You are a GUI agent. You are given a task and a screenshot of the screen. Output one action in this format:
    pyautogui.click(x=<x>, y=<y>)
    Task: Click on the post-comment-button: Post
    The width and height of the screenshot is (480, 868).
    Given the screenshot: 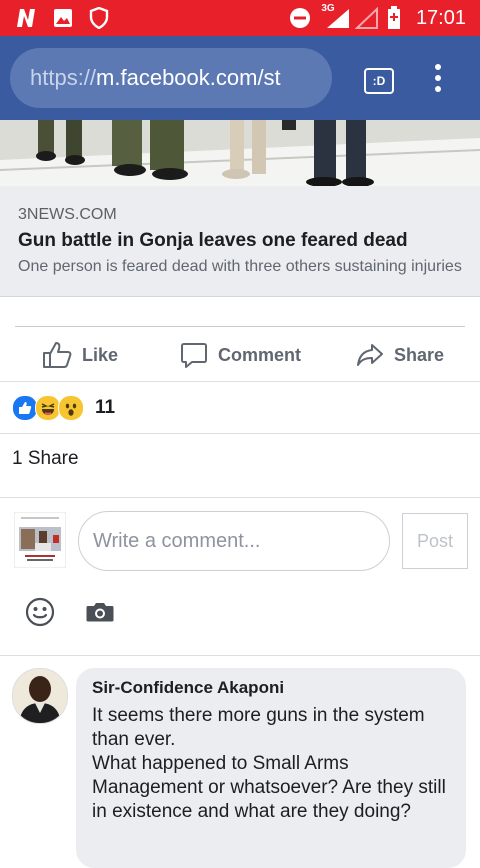 What is the action you would take?
    pyautogui.click(x=435, y=541)
    